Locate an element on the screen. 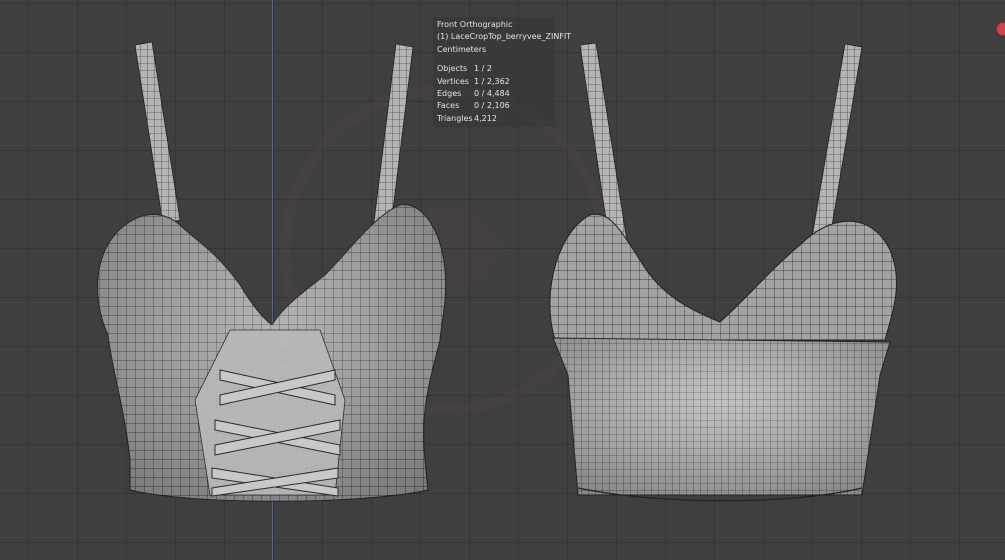 The width and height of the screenshot is (1005, 560). units-label: Centimeters is located at coordinates (462, 49).